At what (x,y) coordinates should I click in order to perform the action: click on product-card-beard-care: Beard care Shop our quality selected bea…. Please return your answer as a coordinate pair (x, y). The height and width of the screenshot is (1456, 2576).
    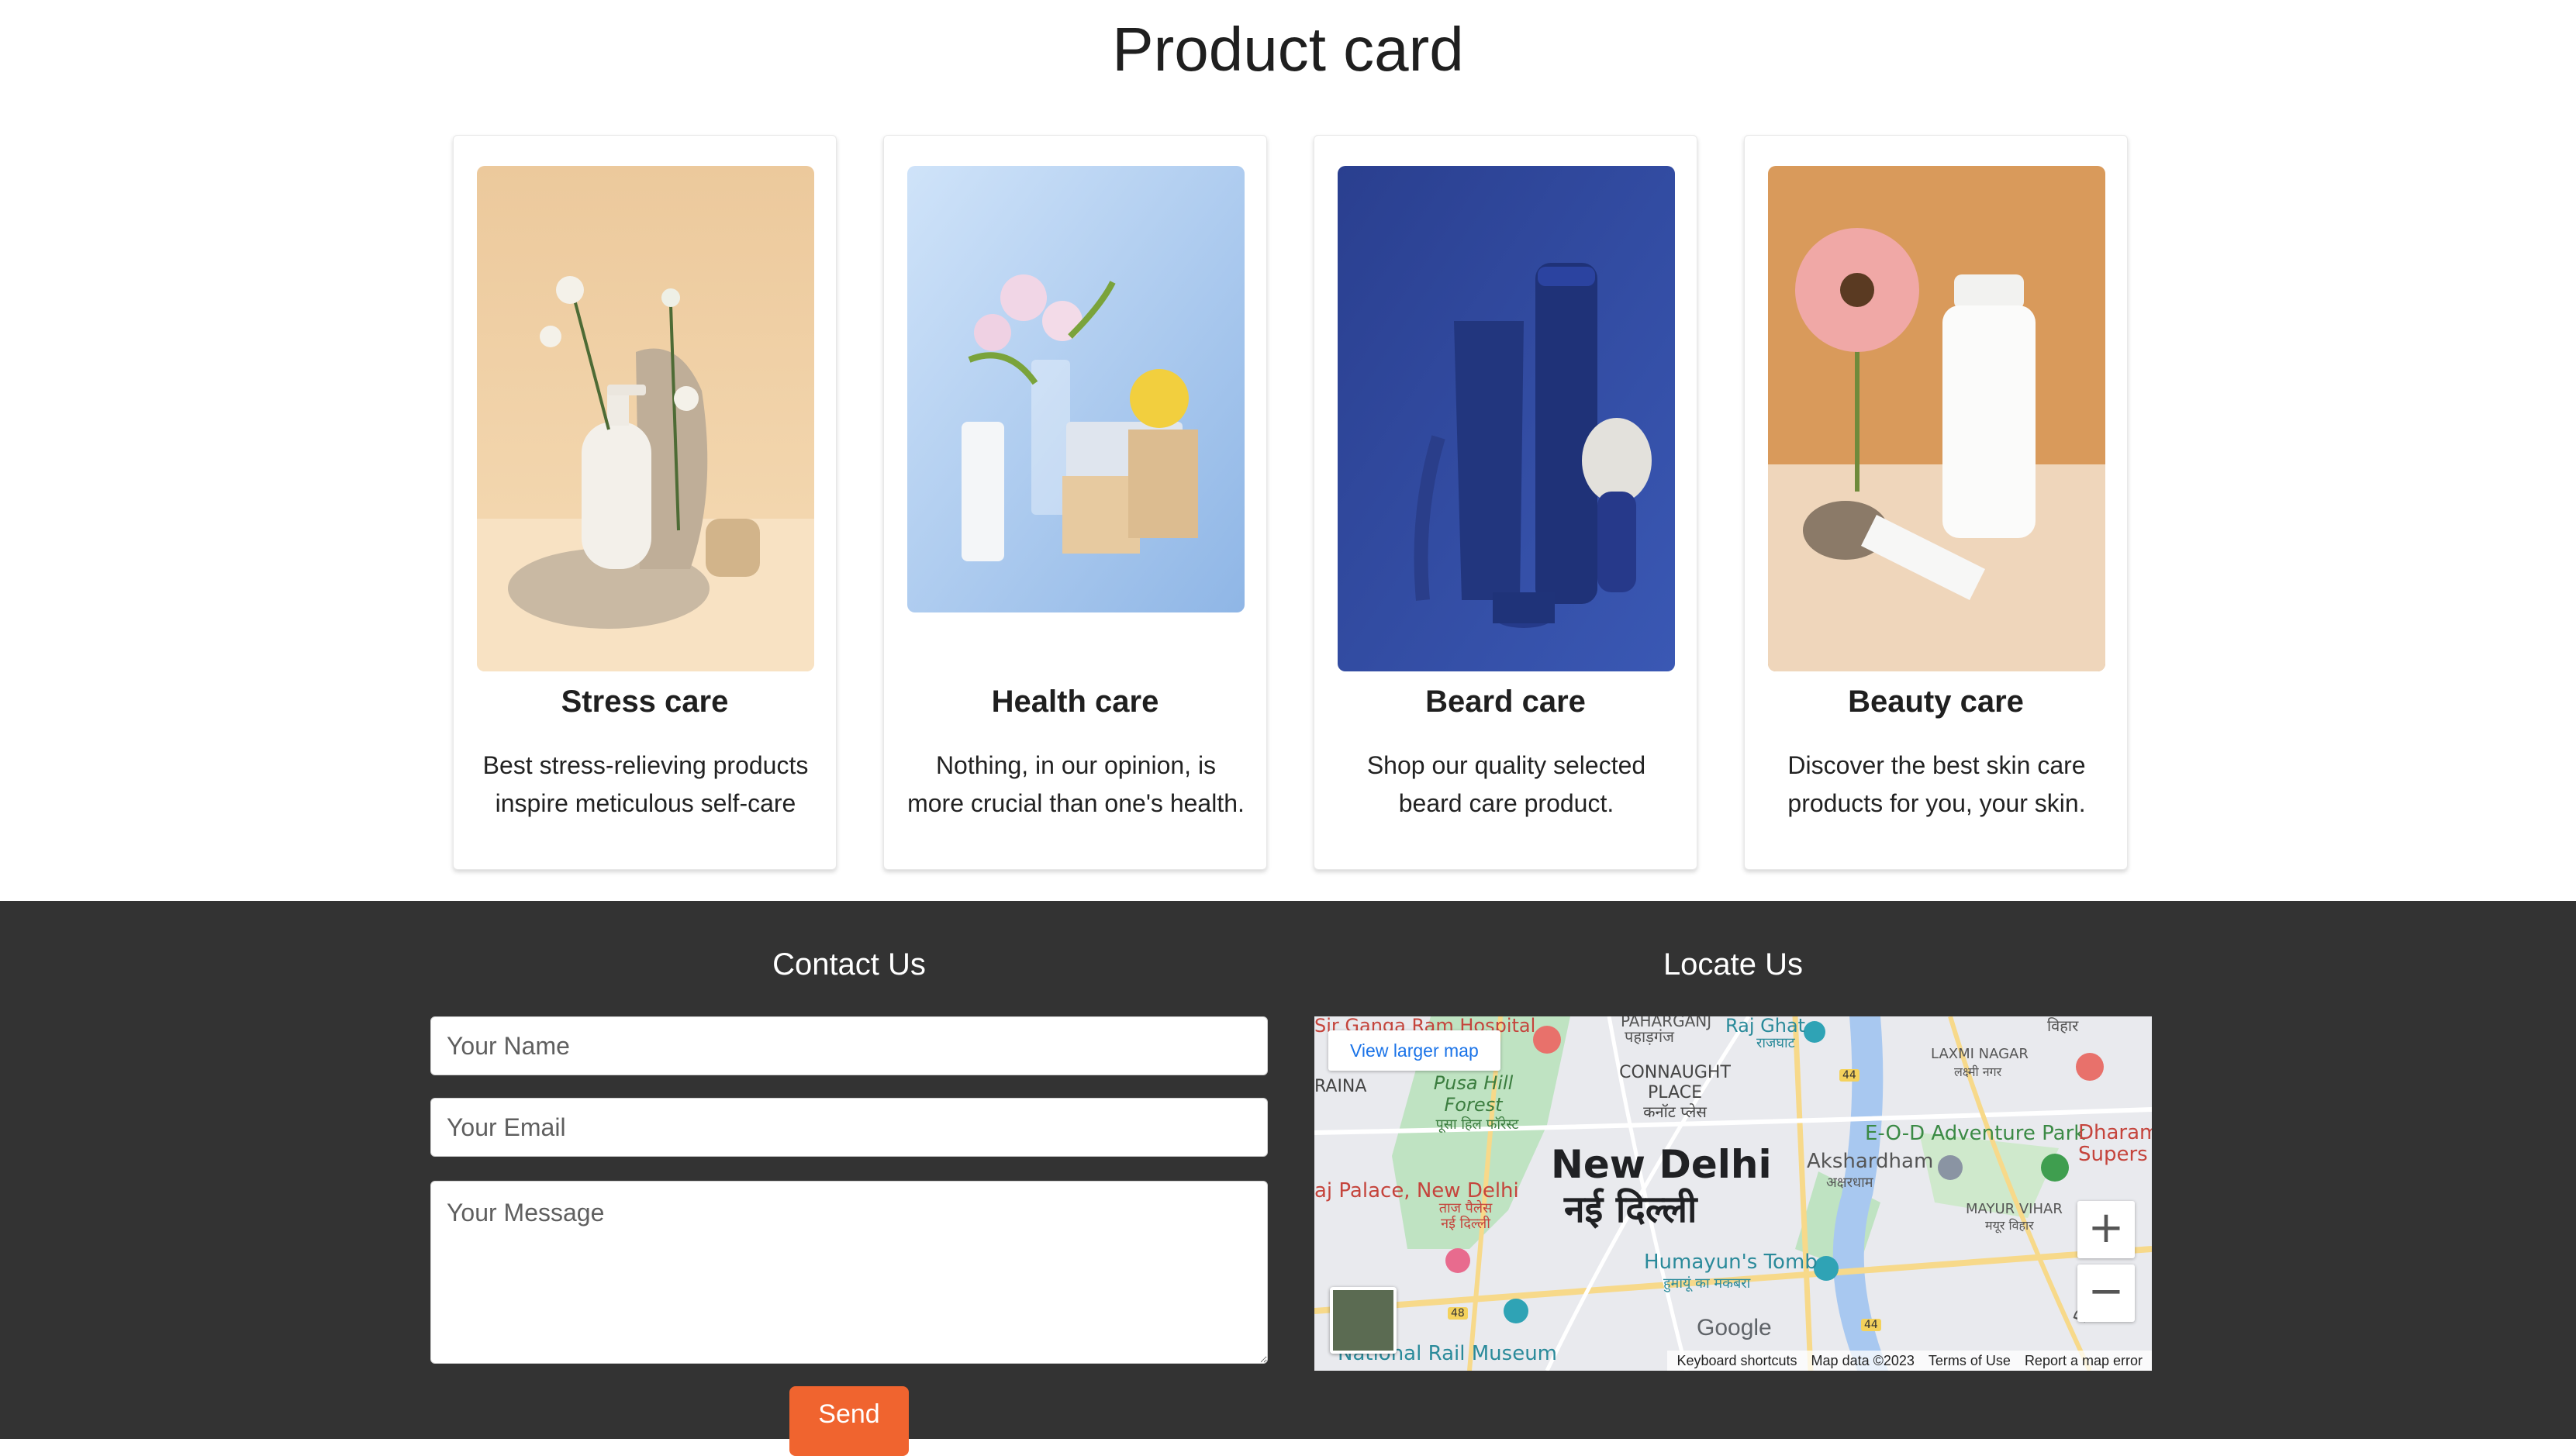
    Looking at the image, I should click on (1506, 503).